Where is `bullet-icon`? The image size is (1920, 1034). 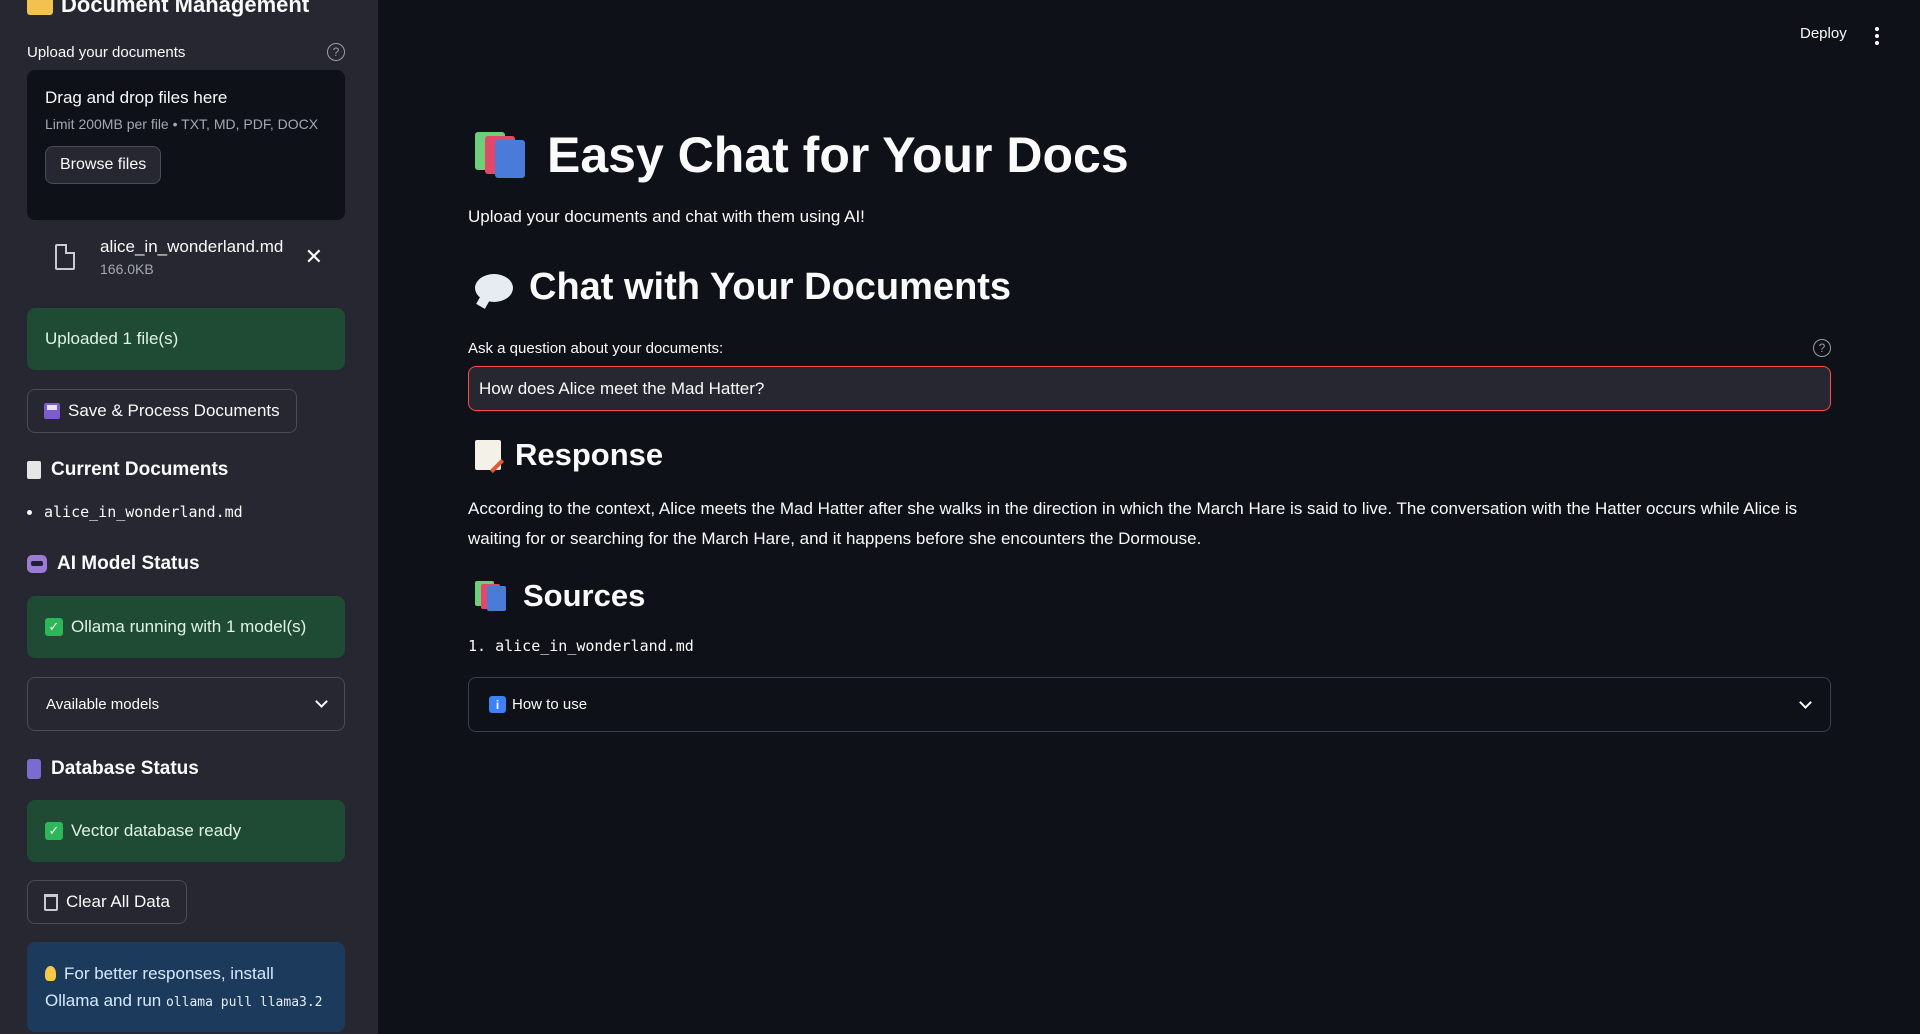
bullet-icon is located at coordinates (29, 512).